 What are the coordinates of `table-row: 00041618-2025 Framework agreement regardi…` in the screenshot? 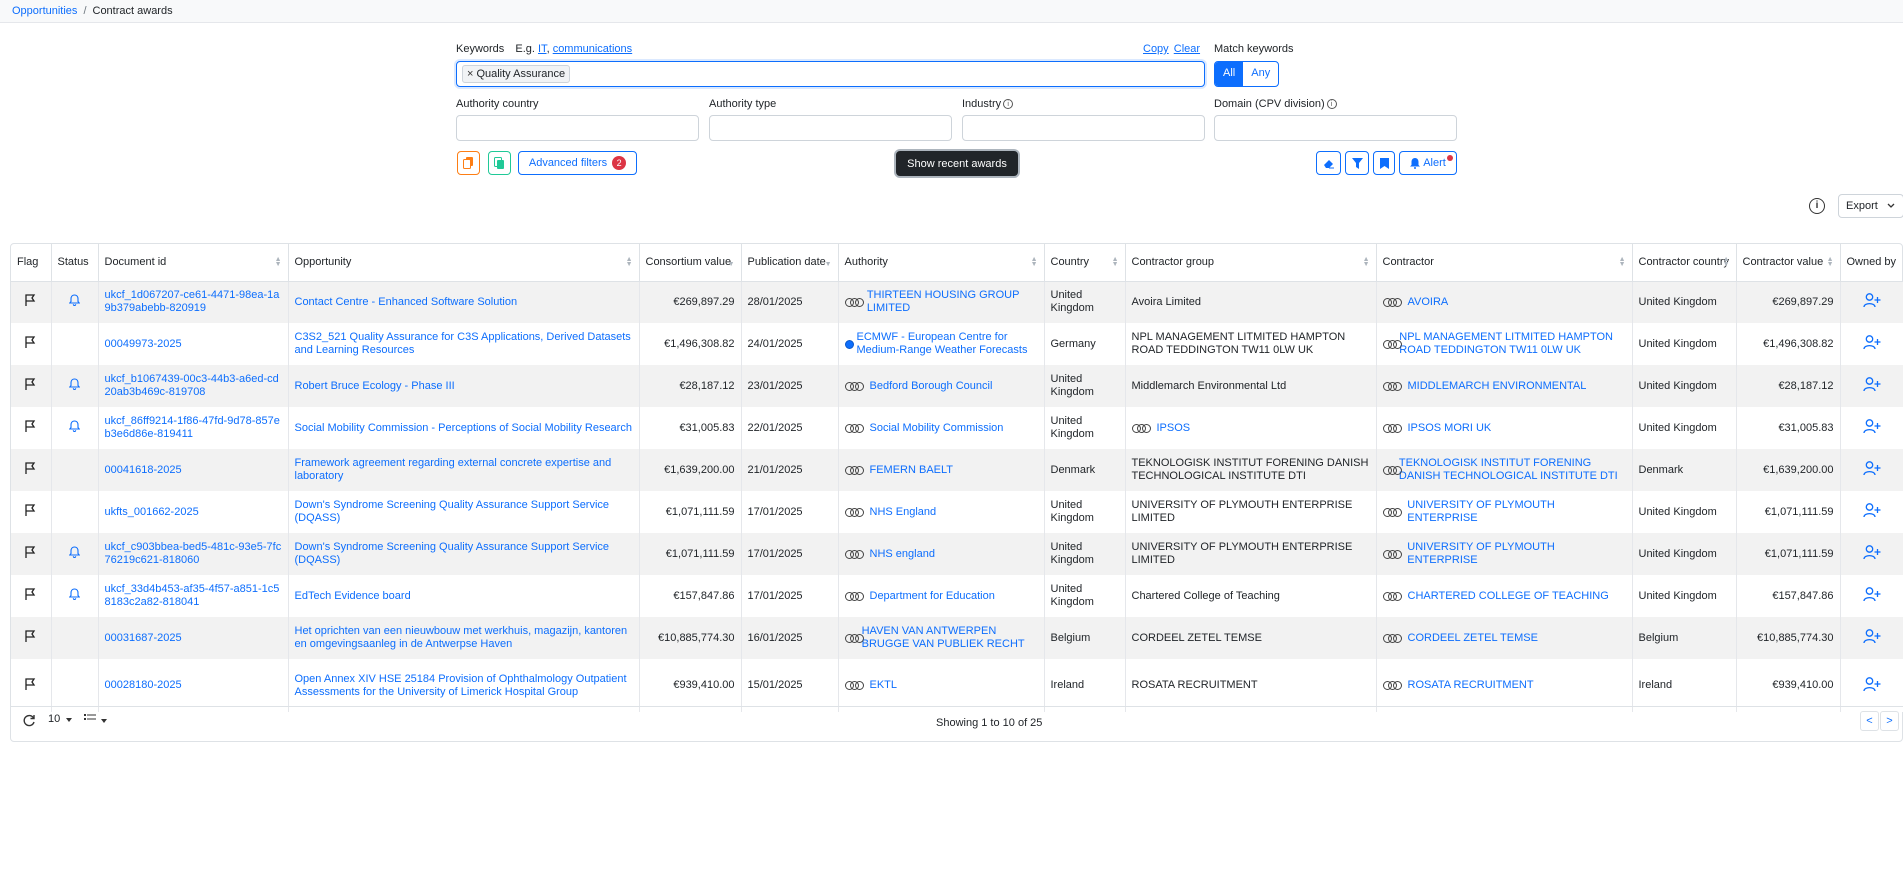 It's located at (957, 470).